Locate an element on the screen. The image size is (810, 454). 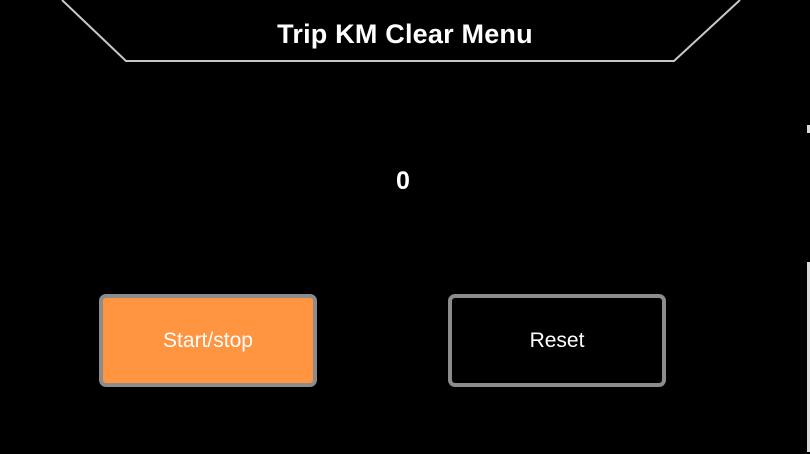
reset-button: Reset is located at coordinates (557, 340).